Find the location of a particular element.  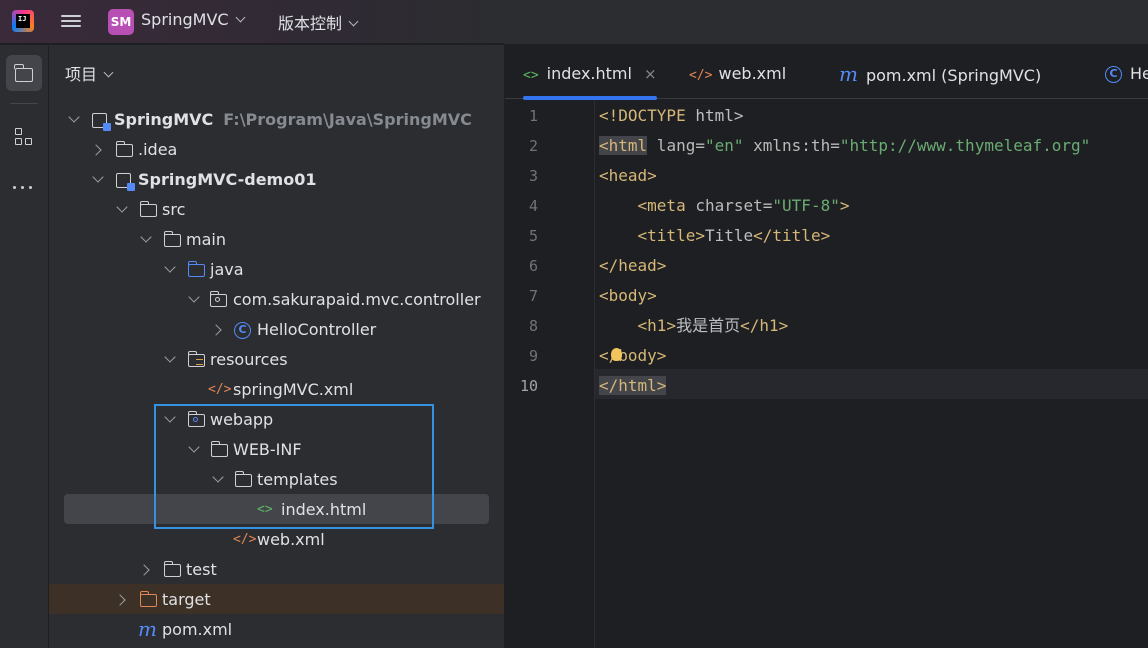

package-icon is located at coordinates (218, 299).